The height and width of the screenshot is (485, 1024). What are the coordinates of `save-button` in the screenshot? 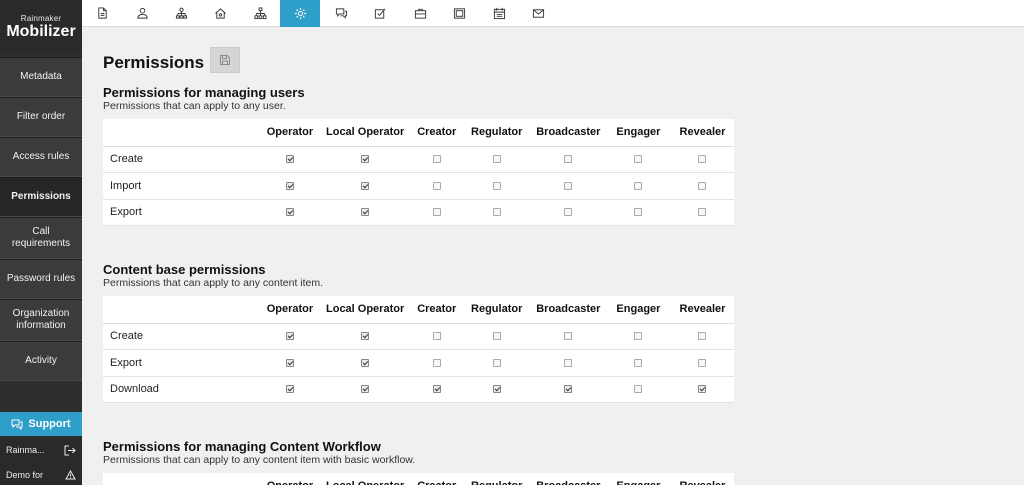 It's located at (225, 60).